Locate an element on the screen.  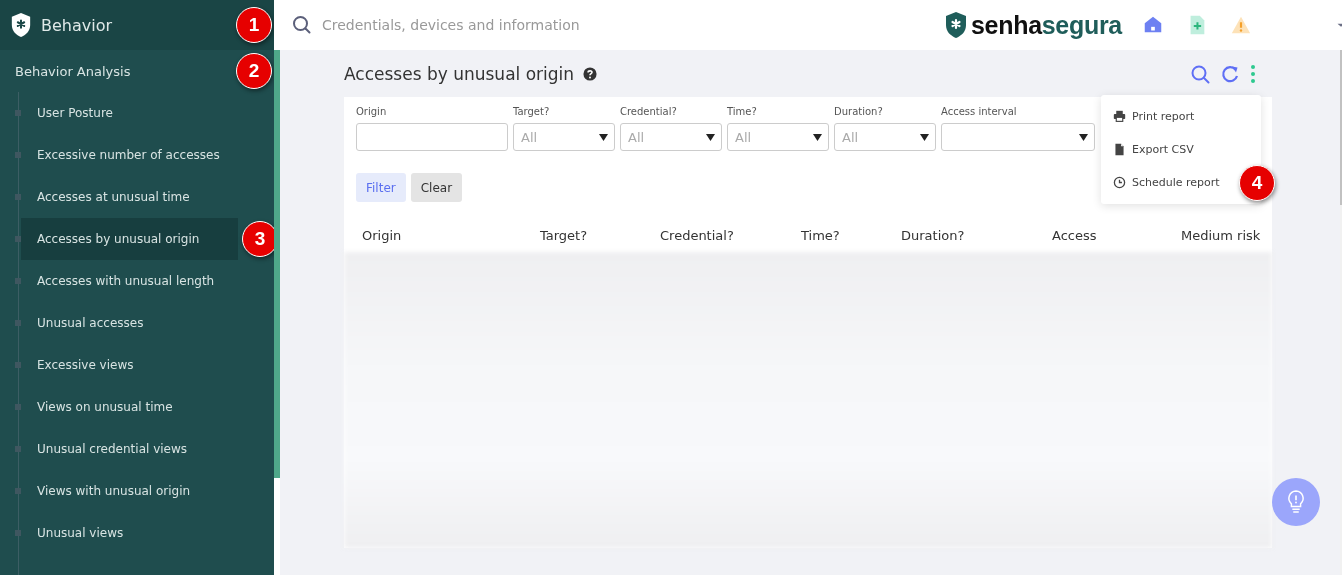
column-header: Medium risk is located at coordinates (1221, 235).